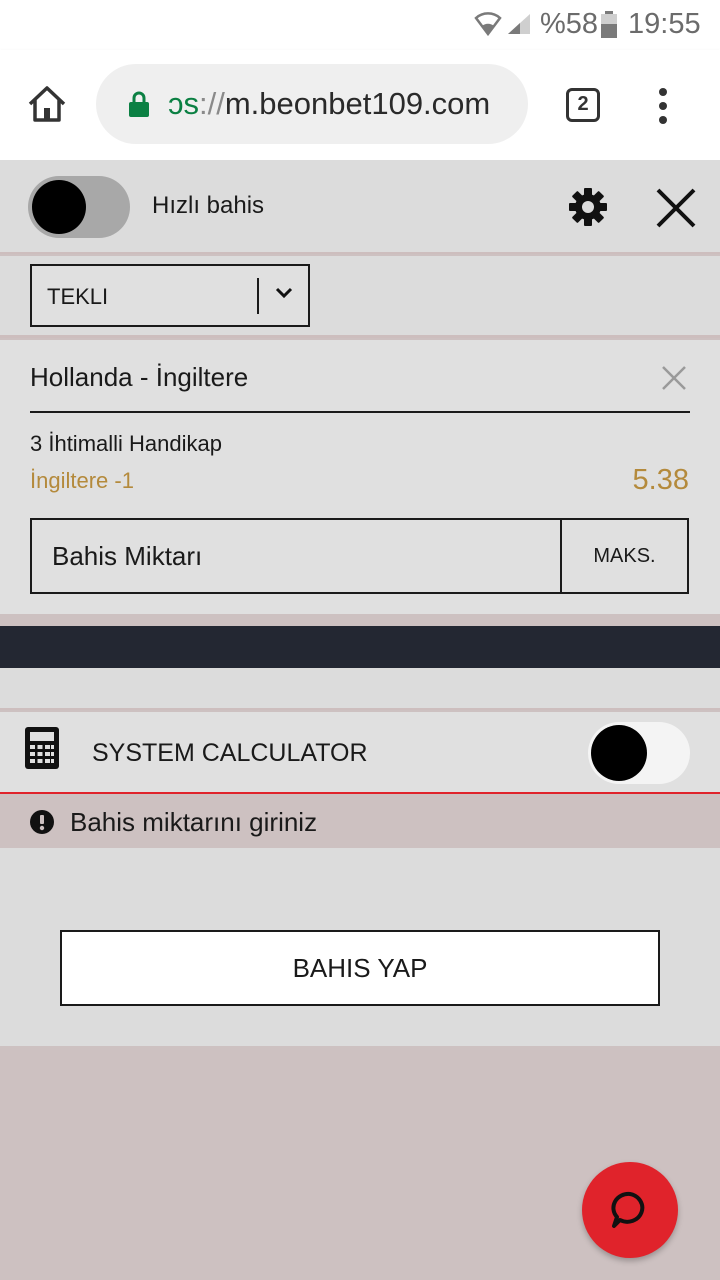 The image size is (720, 1280). What do you see at coordinates (360, 412) in the screenshot?
I see `match-divider` at bounding box center [360, 412].